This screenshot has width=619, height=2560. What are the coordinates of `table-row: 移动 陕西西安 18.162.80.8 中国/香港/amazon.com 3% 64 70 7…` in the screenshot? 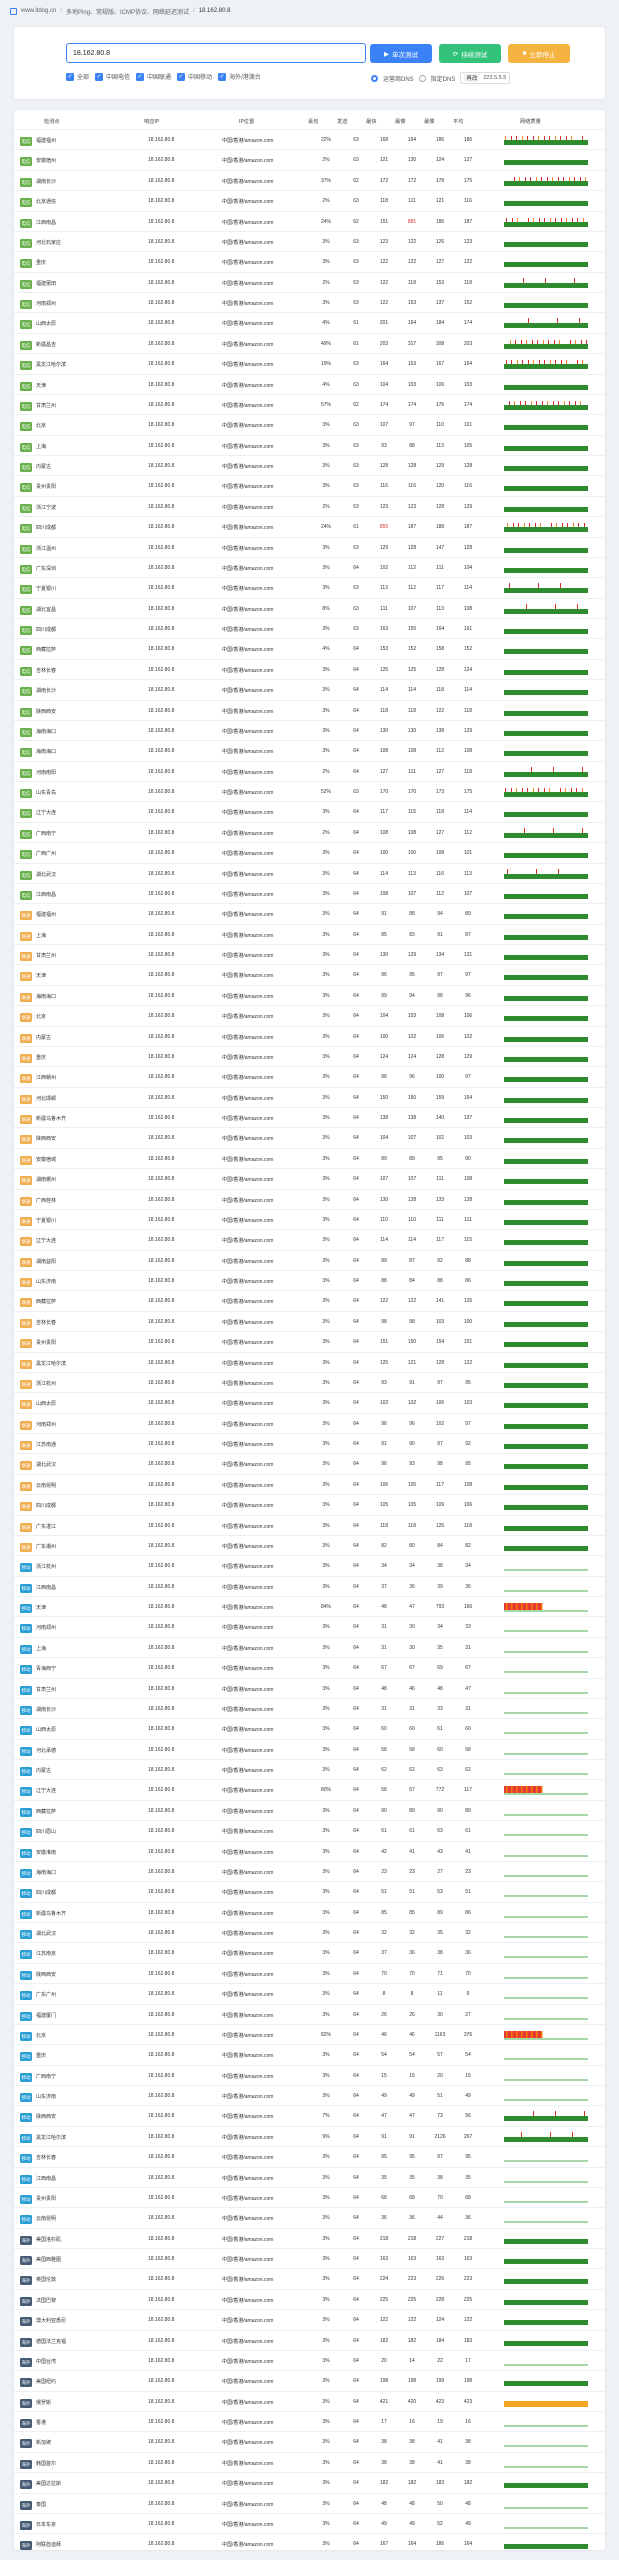 It's located at (309, 1972).